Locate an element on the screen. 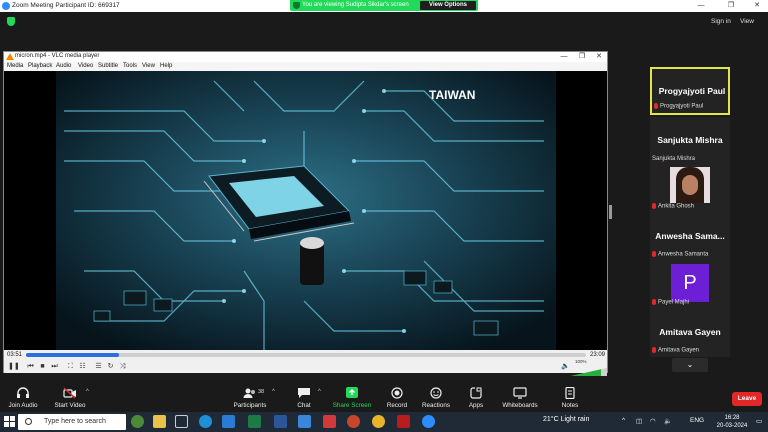 The image size is (768, 432). chat-caret-icon: ^ is located at coordinates (319, 392).